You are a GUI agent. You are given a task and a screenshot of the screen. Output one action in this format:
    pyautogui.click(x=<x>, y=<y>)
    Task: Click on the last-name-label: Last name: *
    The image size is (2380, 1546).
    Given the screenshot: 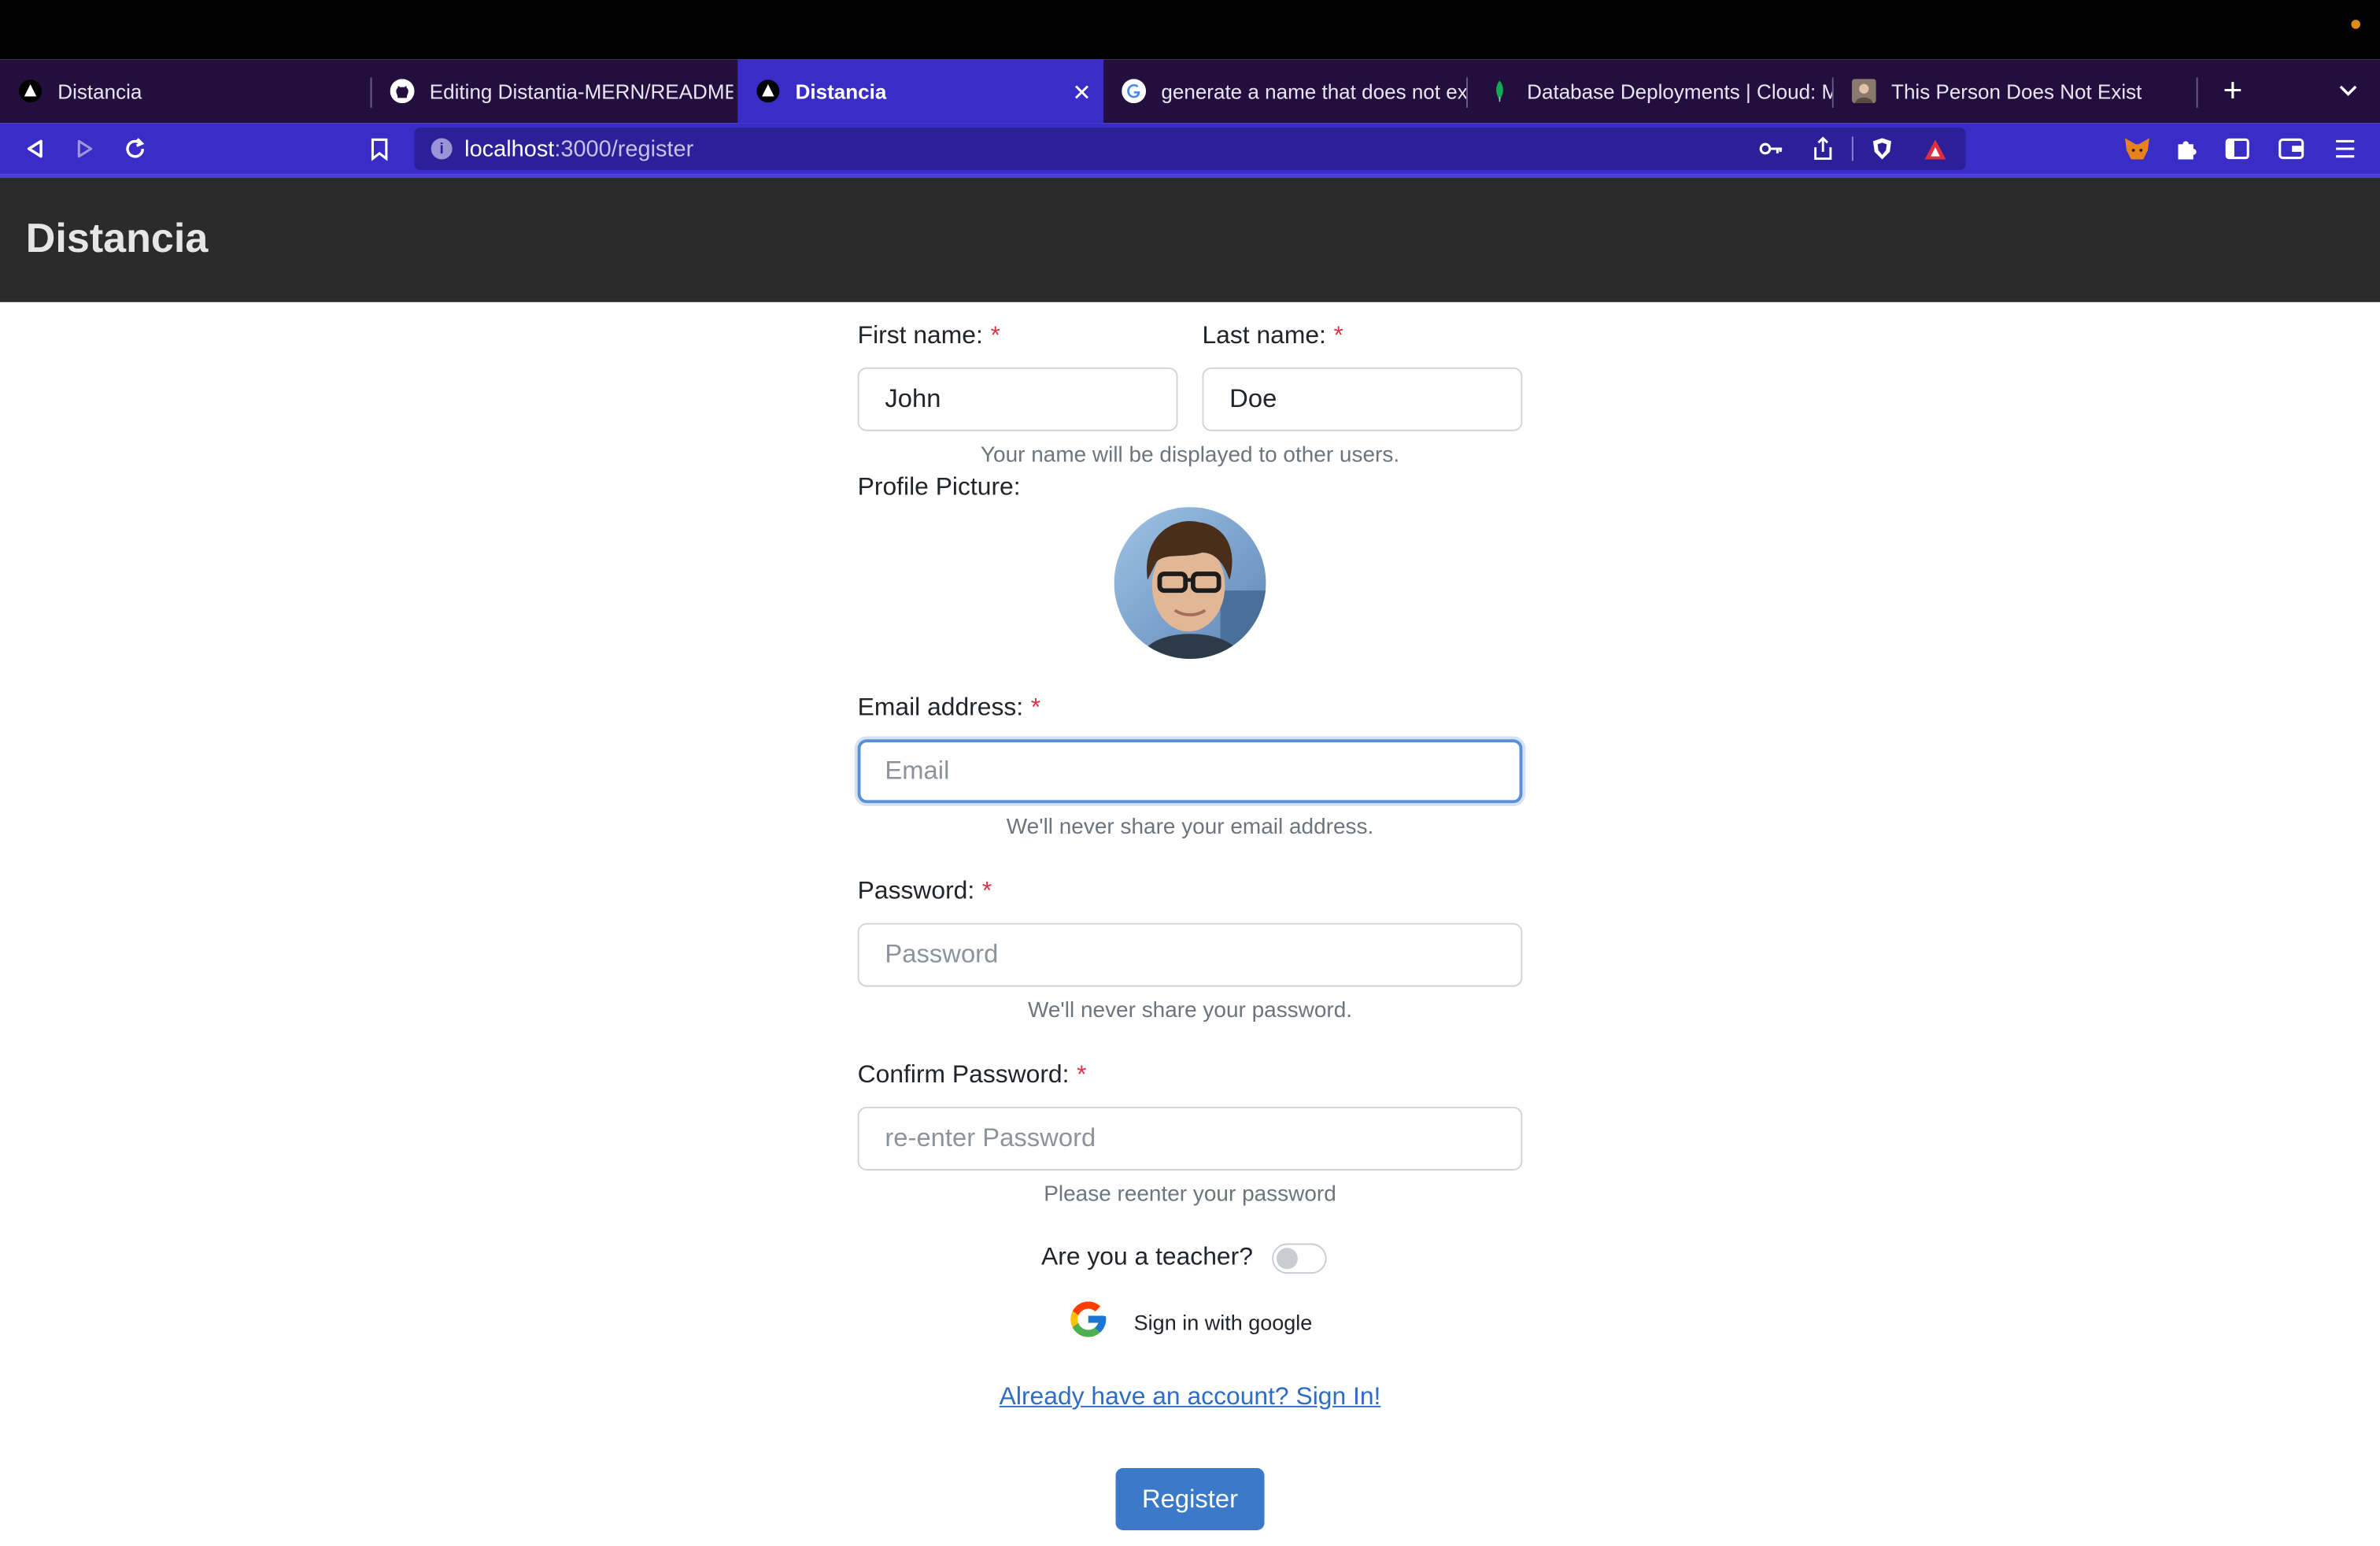 What is the action you would take?
    pyautogui.click(x=1272, y=335)
    